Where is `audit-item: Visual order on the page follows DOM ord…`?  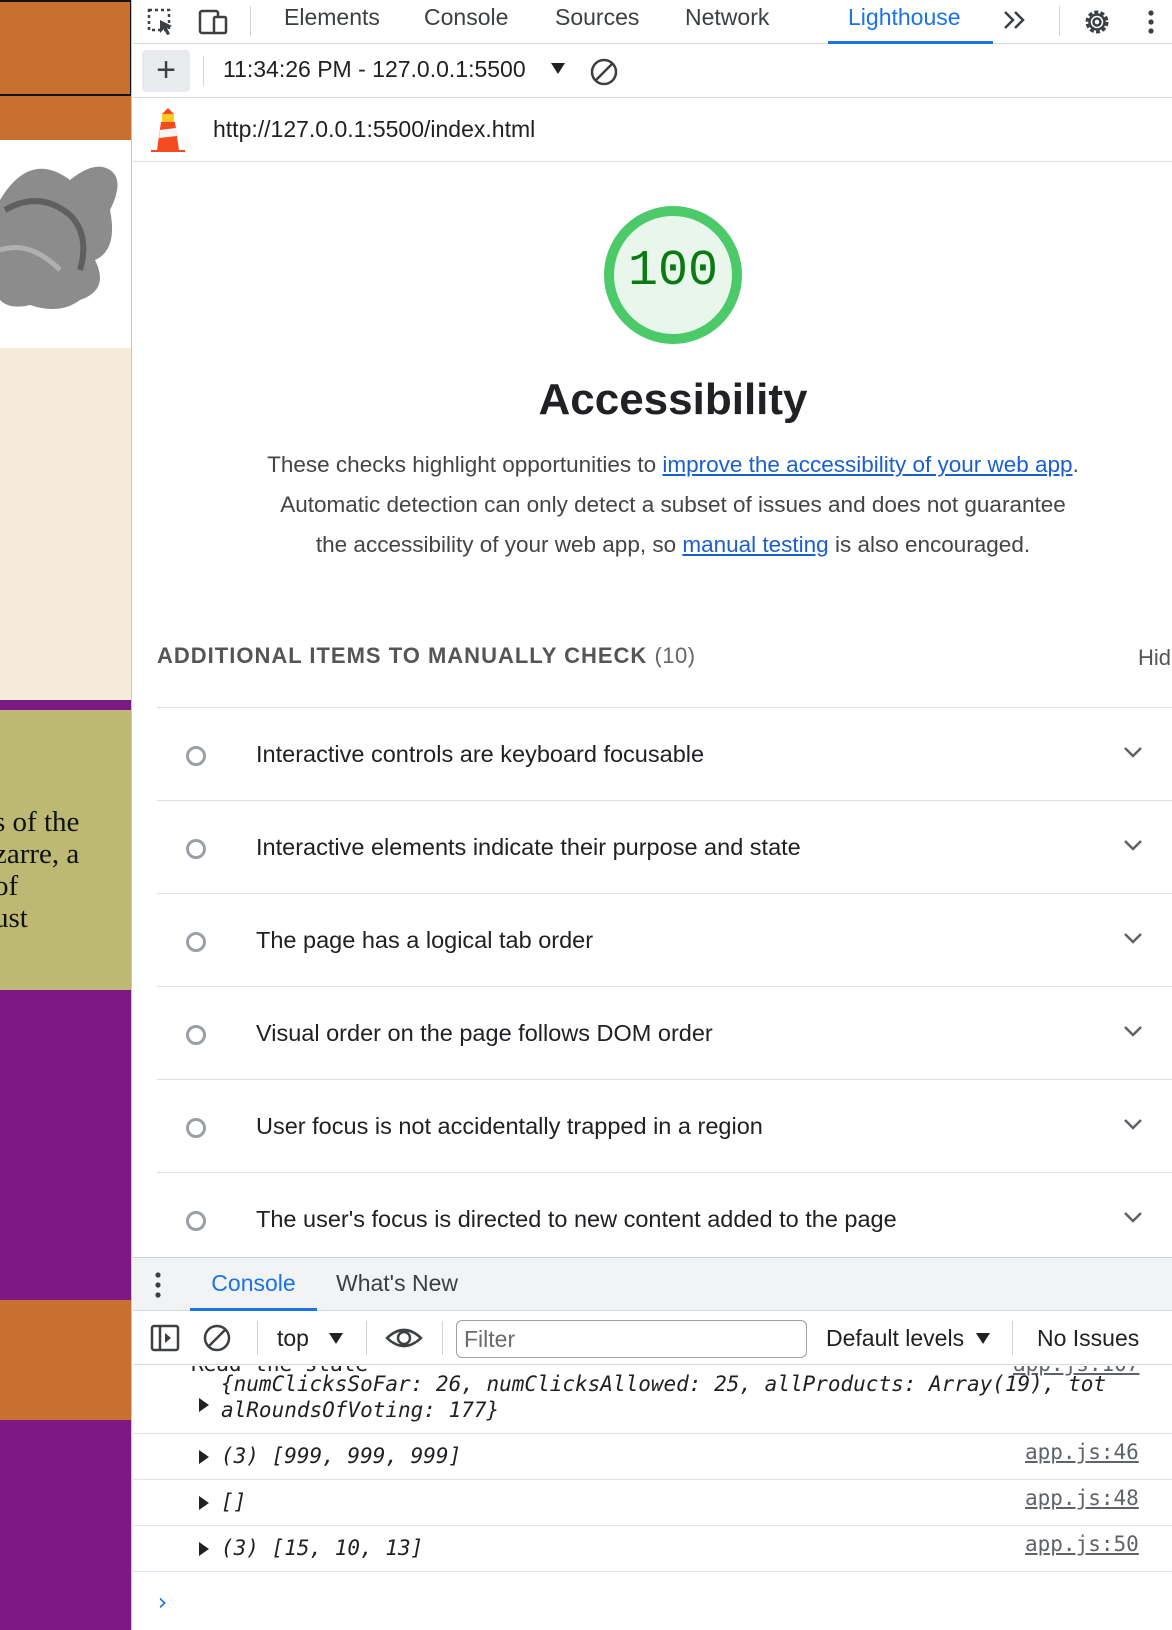 audit-item: Visual order on the page follows DOM ord… is located at coordinates (664, 1033).